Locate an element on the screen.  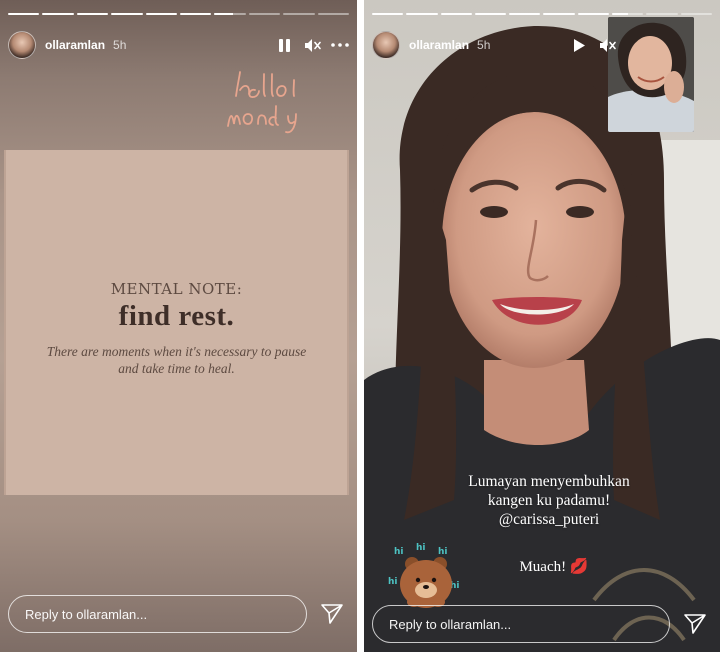
play-icon is located at coordinates (579, 45).